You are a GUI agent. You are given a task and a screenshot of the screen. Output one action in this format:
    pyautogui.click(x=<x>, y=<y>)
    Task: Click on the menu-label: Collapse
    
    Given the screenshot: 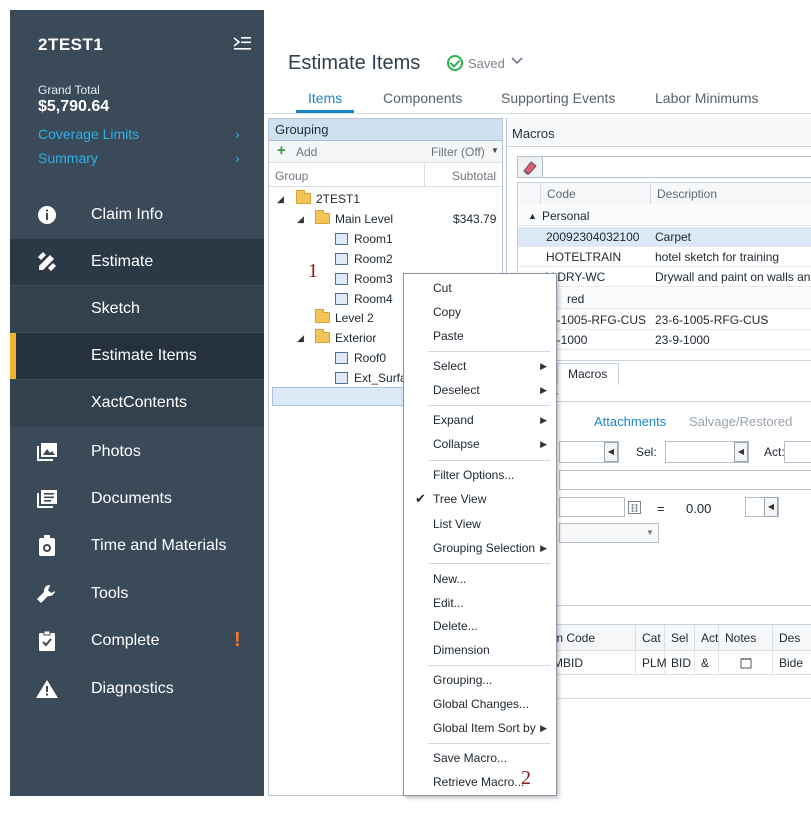 What is the action you would take?
    pyautogui.click(x=456, y=444)
    